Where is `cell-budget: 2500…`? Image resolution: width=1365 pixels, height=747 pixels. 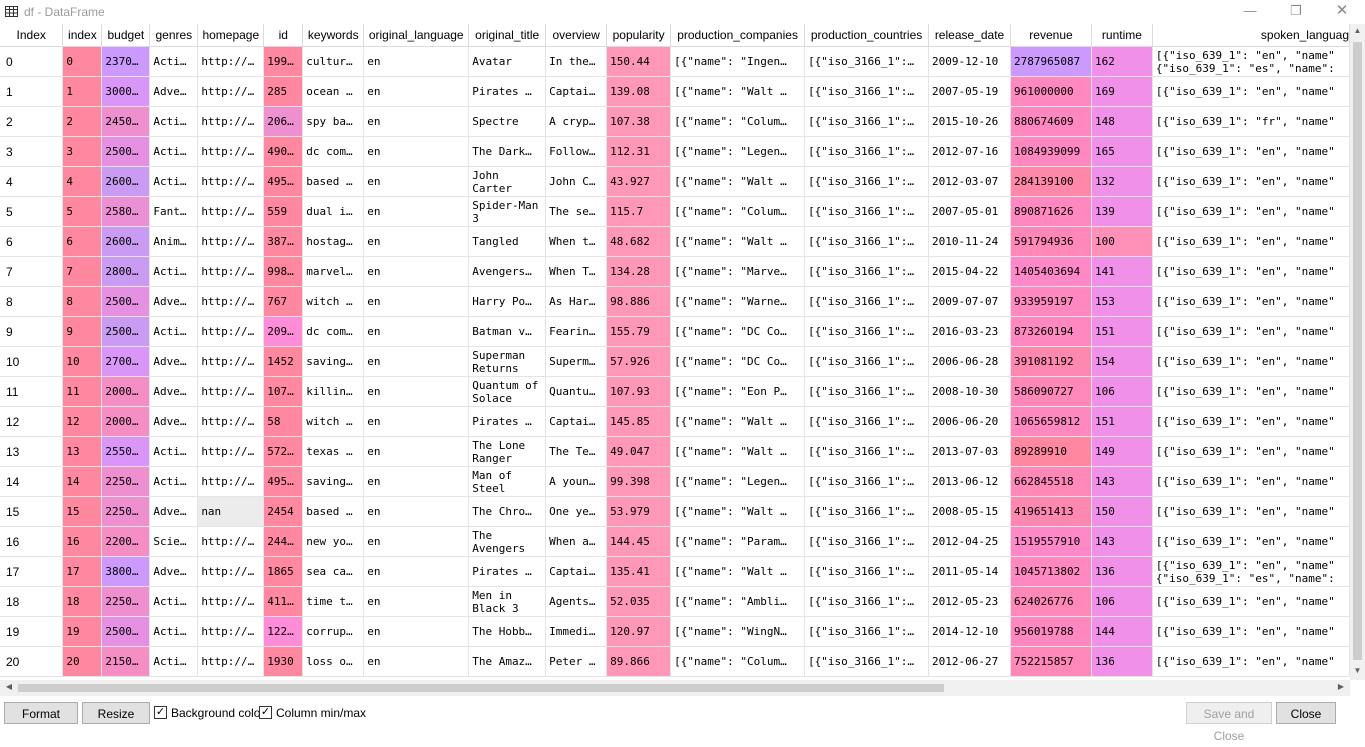 cell-budget: 2500… is located at coordinates (126, 151).